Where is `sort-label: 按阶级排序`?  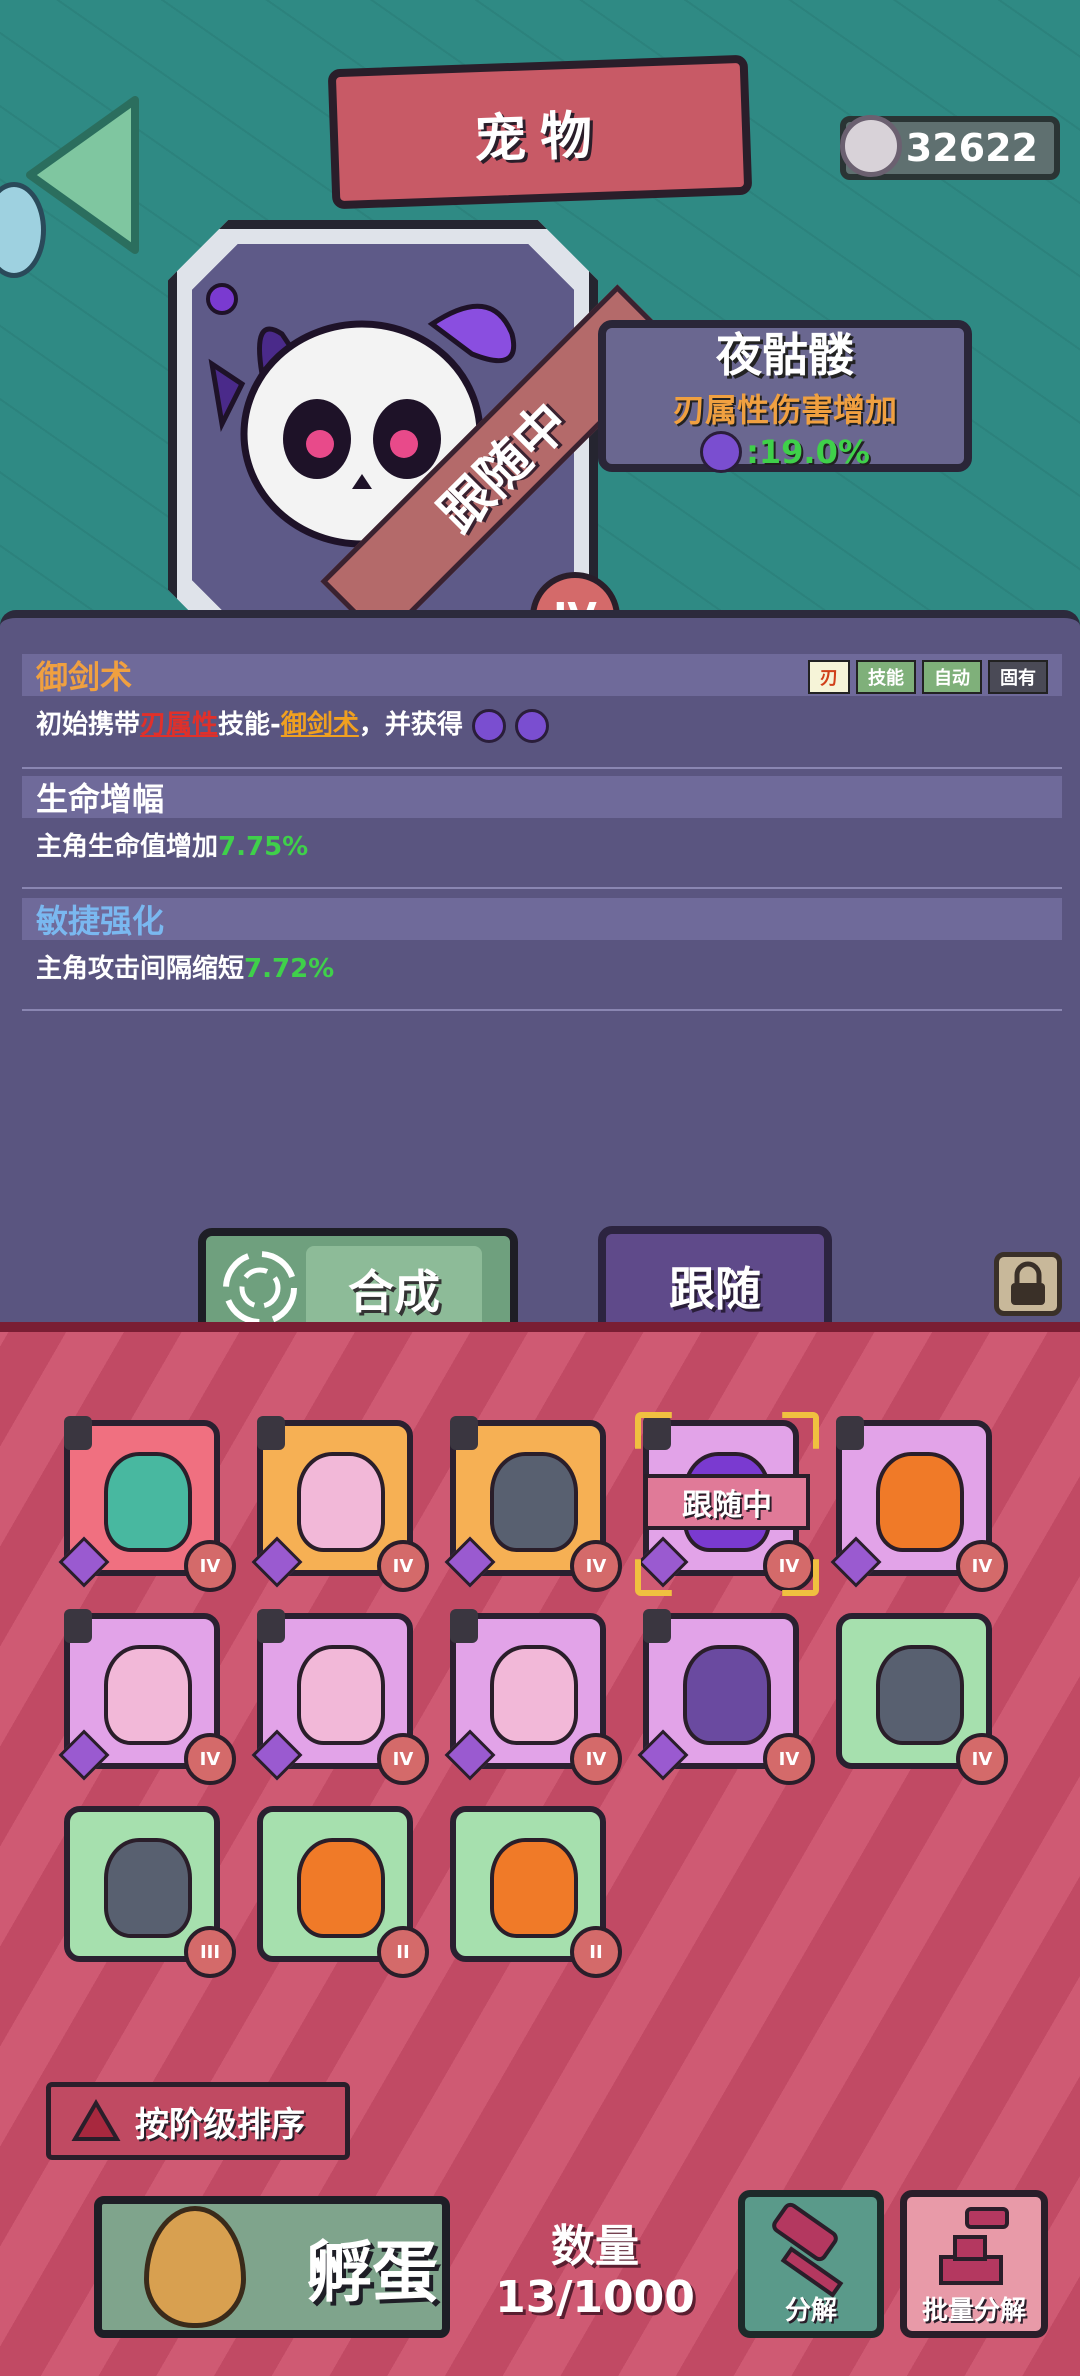 sort-label: 按阶级排序 is located at coordinates (220, 2124).